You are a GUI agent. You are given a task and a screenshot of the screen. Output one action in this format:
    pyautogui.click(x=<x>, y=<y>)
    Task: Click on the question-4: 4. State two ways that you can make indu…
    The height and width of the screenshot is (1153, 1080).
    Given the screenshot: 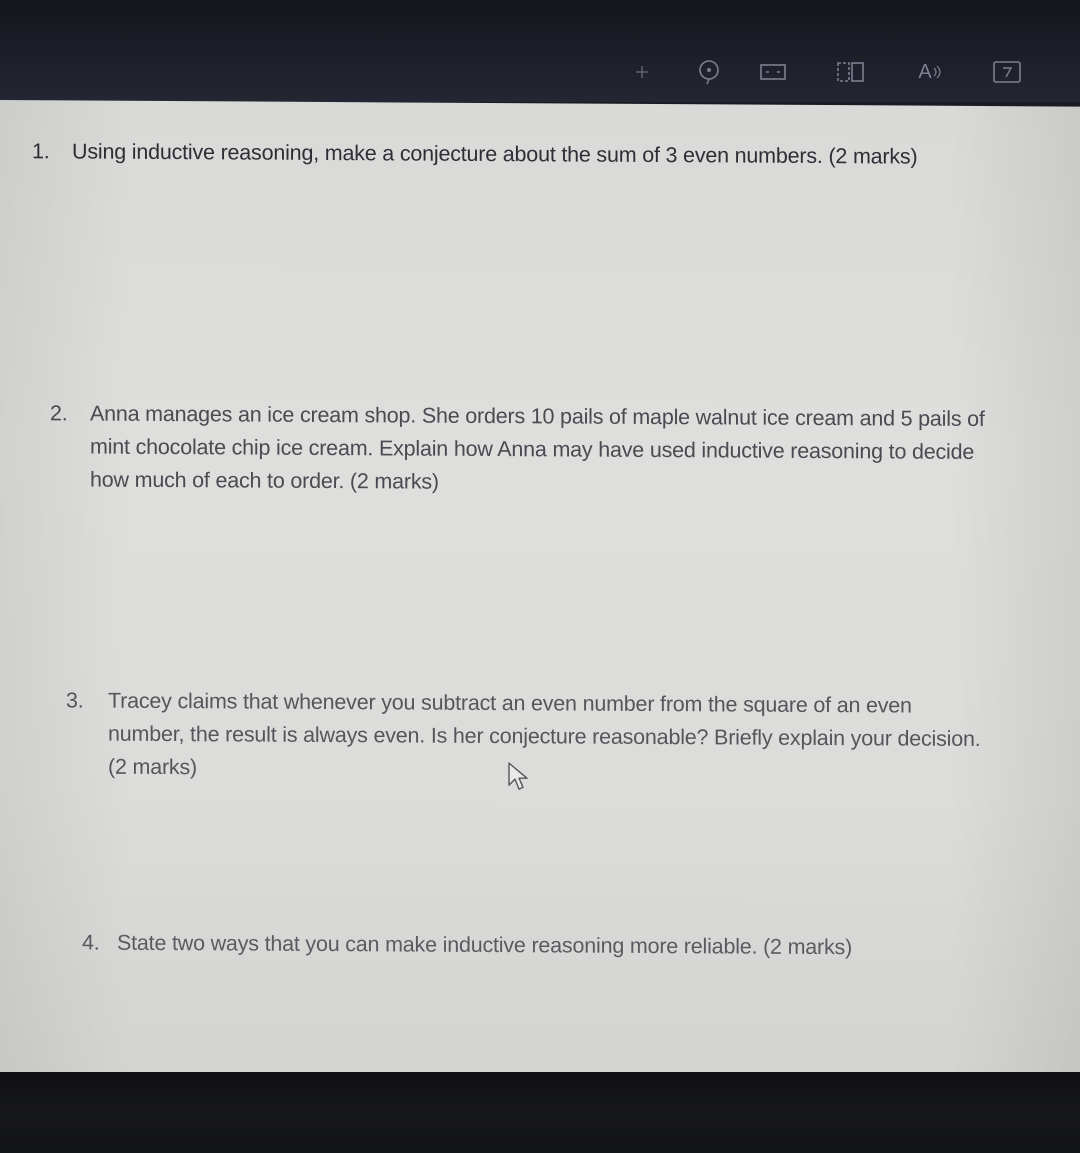 What is the action you would take?
    pyautogui.click(x=532, y=946)
    